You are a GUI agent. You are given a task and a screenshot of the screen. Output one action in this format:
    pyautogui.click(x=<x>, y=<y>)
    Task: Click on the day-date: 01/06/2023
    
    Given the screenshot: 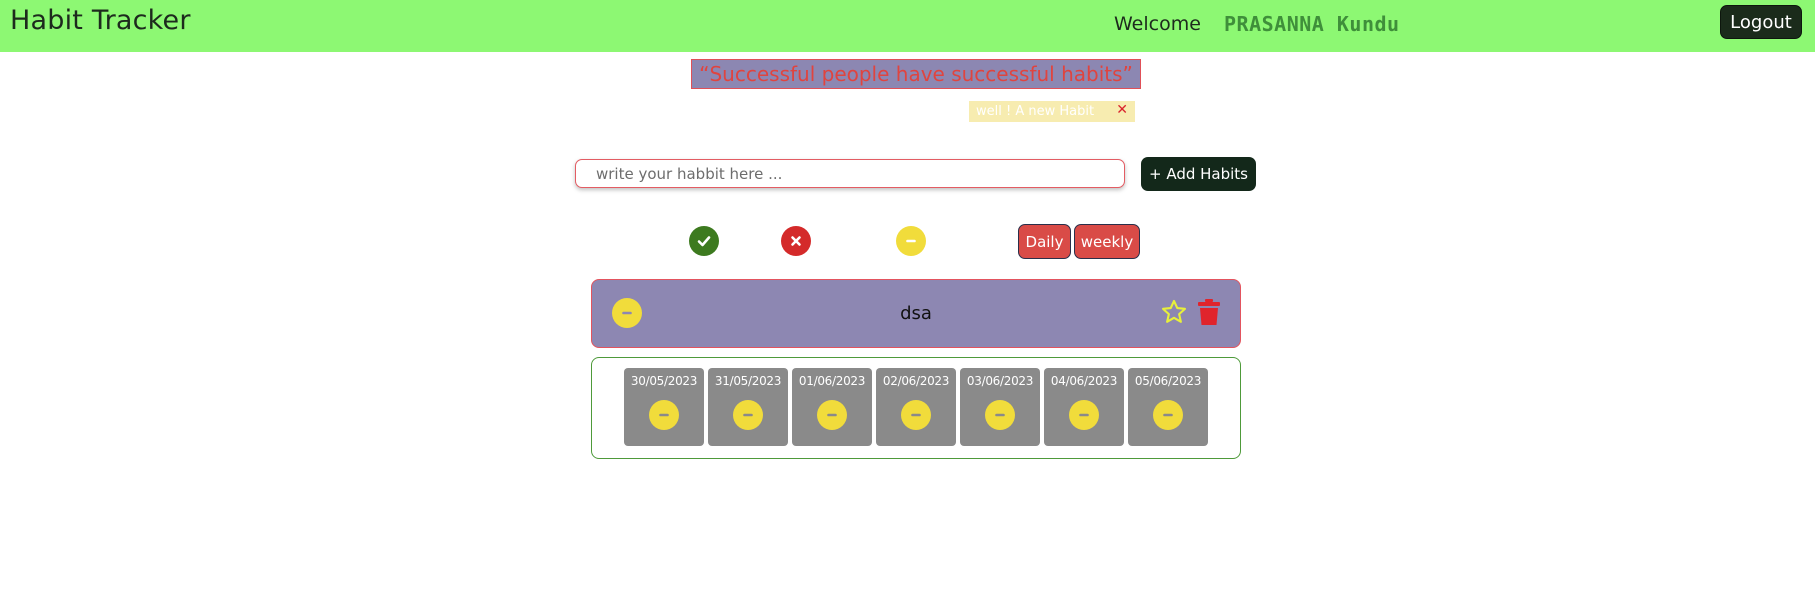 What is the action you would take?
    pyautogui.click(x=832, y=381)
    